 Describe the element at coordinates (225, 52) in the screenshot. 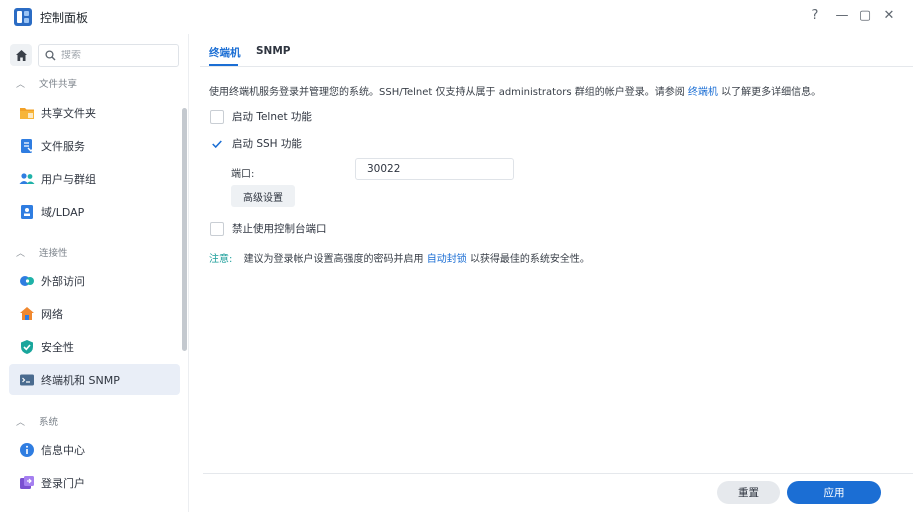

I see `tab-terminal: 终端机` at that location.